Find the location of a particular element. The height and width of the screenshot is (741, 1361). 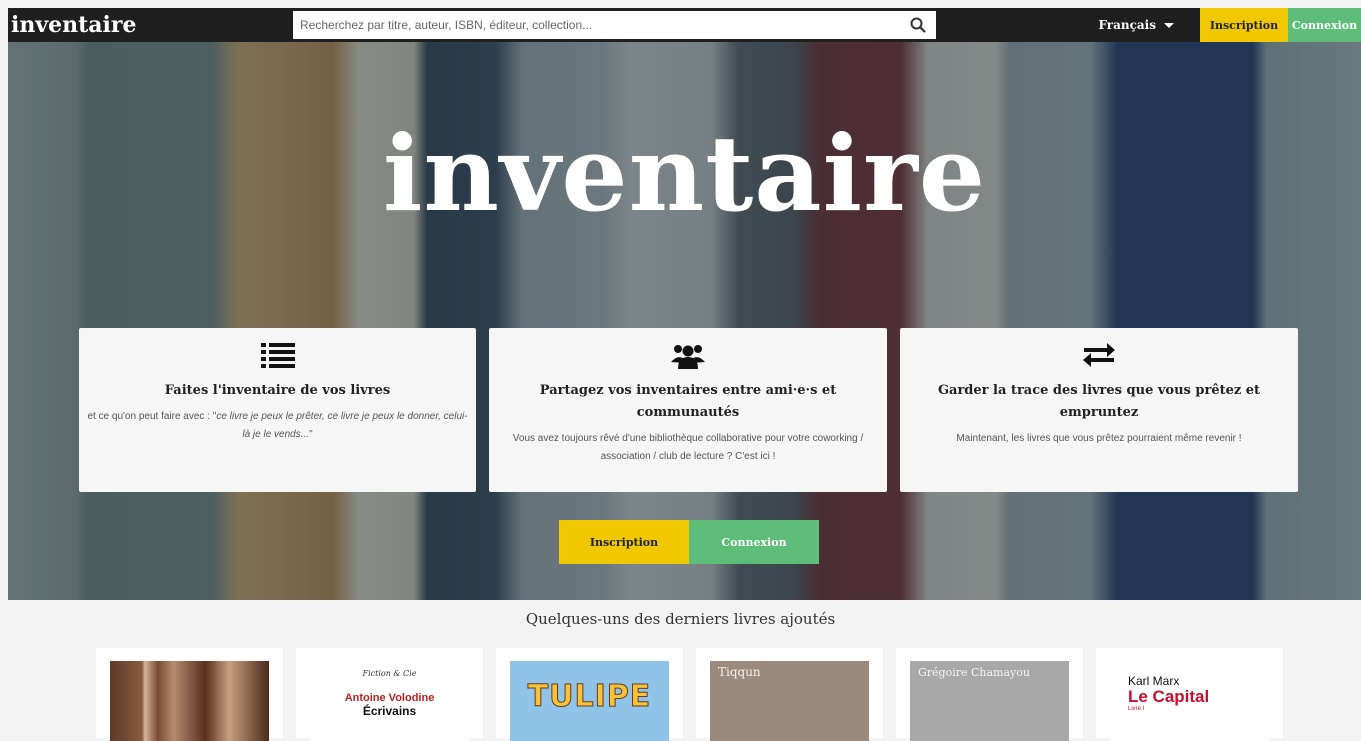

signup-button: Inscription is located at coordinates (1244, 25).